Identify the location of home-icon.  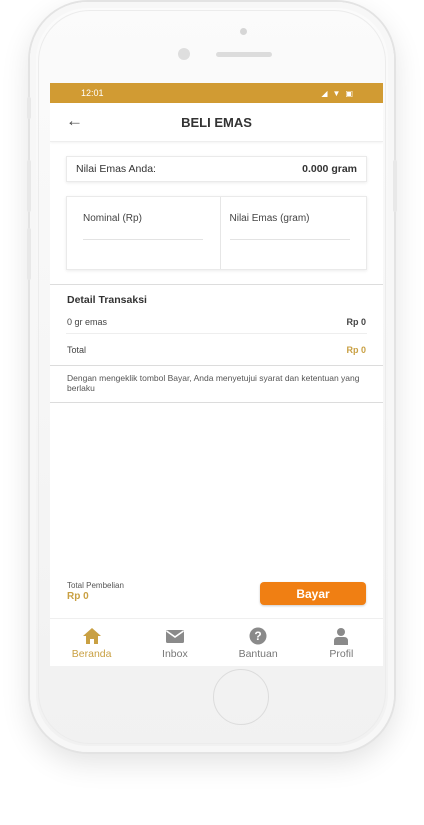
(92, 636).